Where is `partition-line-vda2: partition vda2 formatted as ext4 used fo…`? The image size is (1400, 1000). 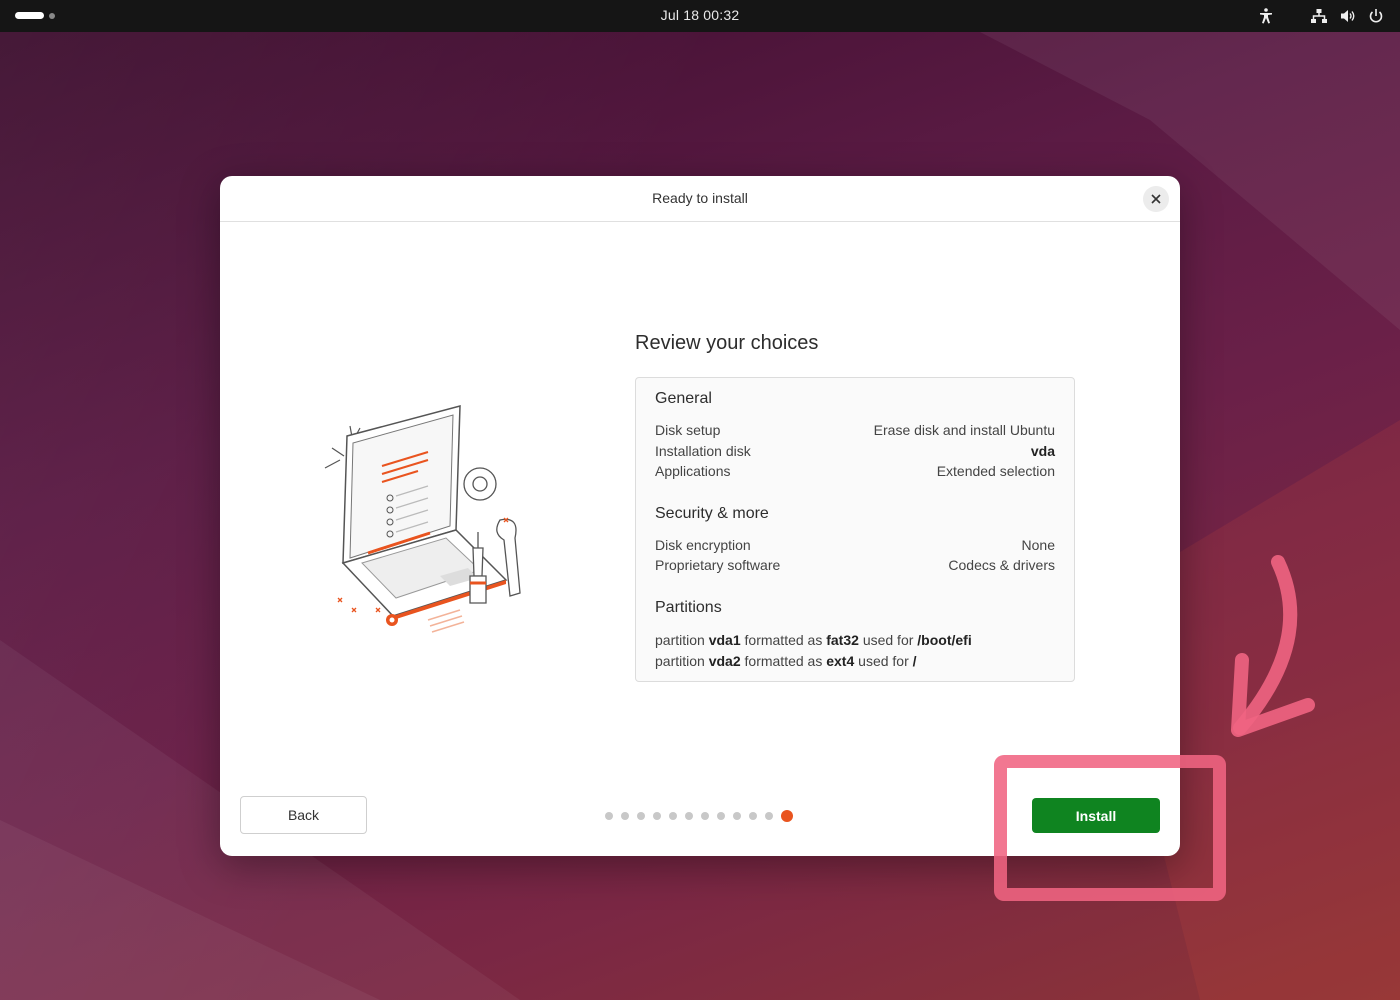
partition-line-vda2: partition vda2 formatted as ext4 used fo… is located at coordinates (786, 661).